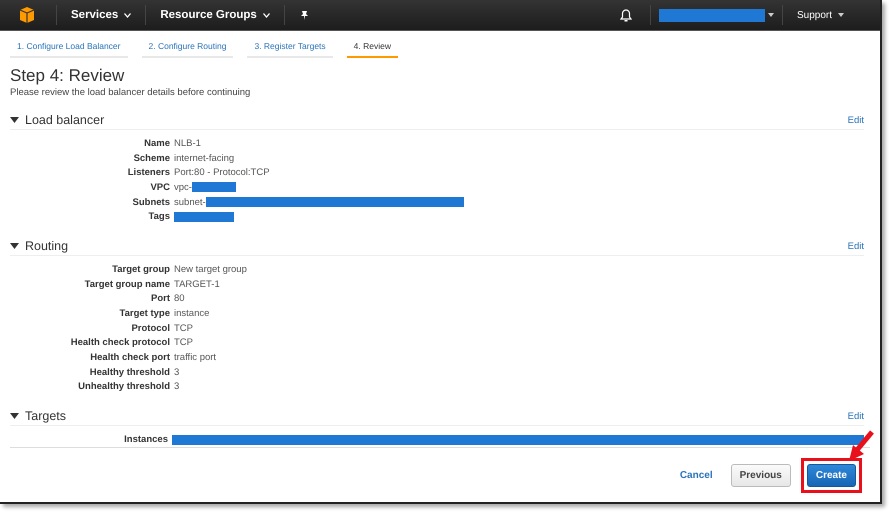  Describe the element at coordinates (144, 314) in the screenshot. I see `field-label: Target type` at that location.